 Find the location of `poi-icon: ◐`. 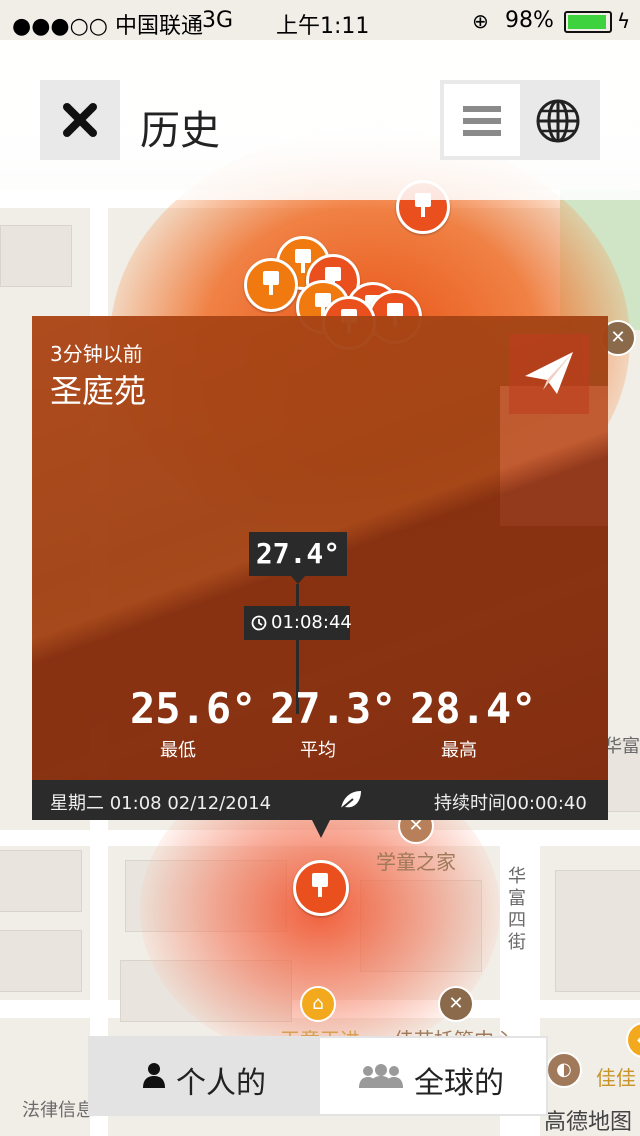

poi-icon: ◐ is located at coordinates (564, 1070).